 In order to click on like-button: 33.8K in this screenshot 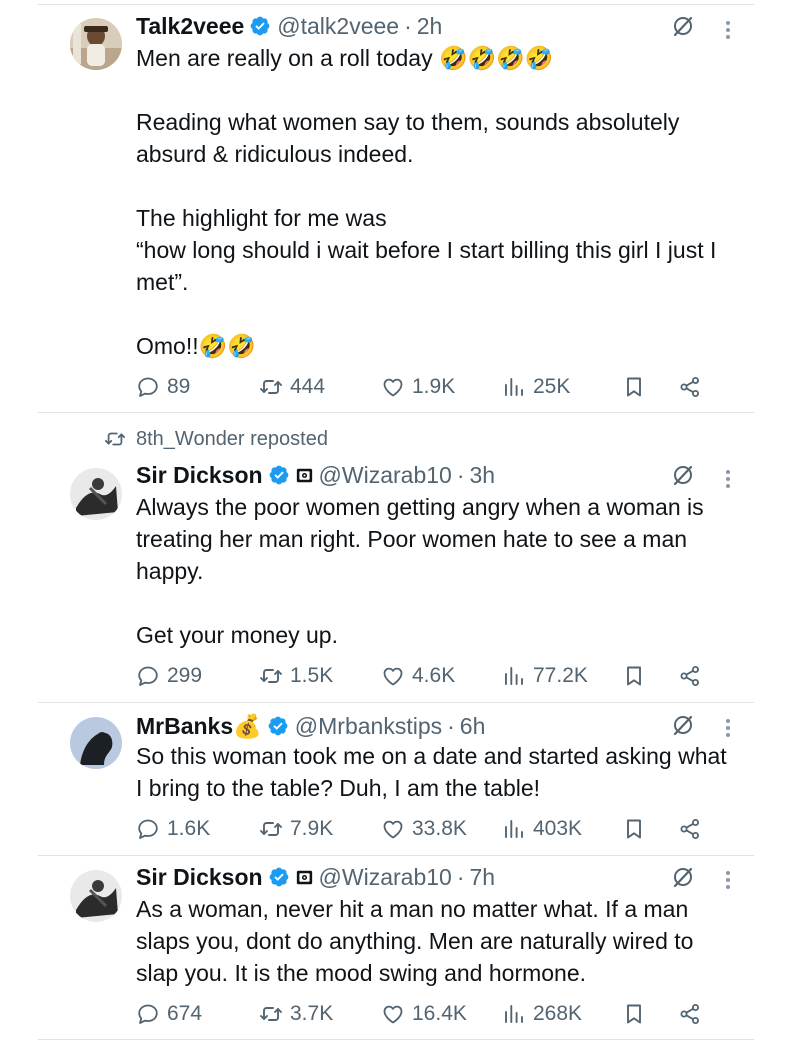, I will do `click(424, 829)`.